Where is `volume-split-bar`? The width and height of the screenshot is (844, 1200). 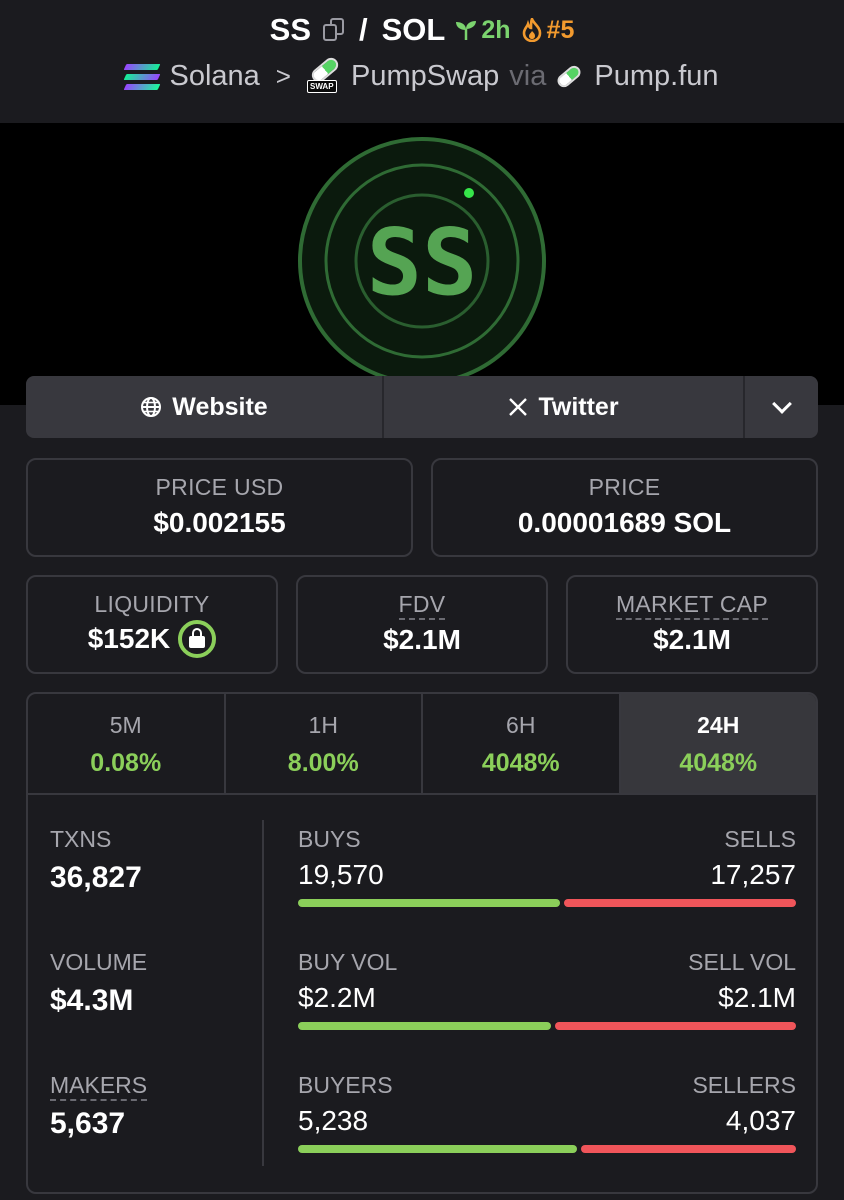 volume-split-bar is located at coordinates (547, 1026).